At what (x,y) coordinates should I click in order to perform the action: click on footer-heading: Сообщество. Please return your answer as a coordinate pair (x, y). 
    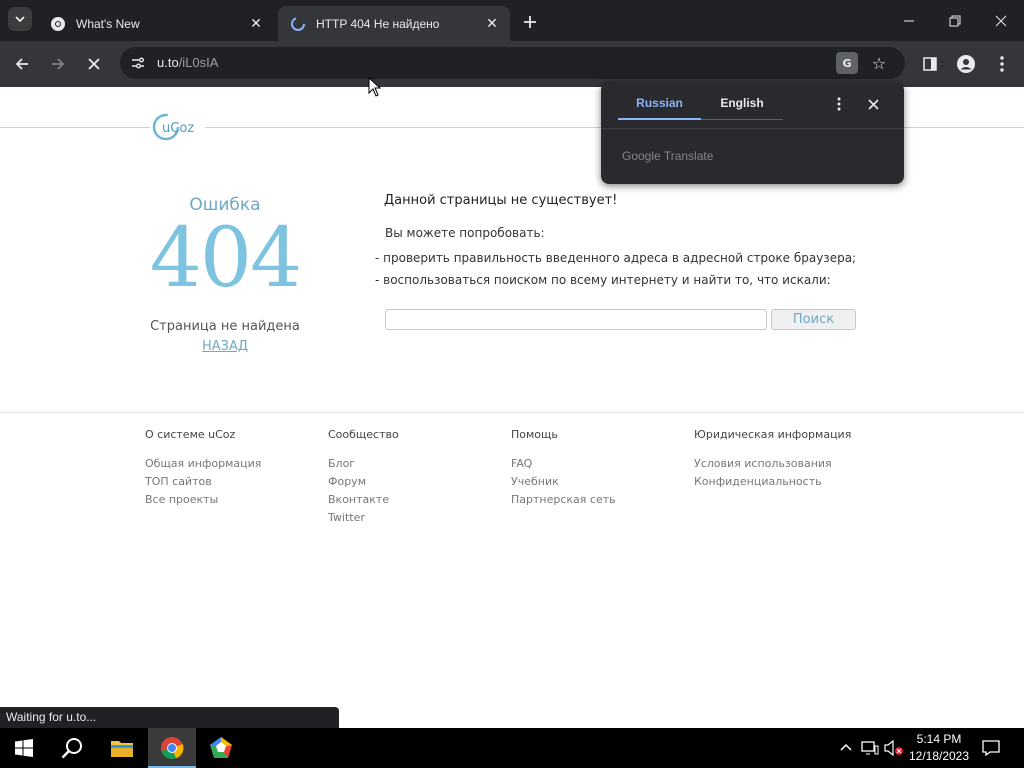
    Looking at the image, I should click on (363, 434).